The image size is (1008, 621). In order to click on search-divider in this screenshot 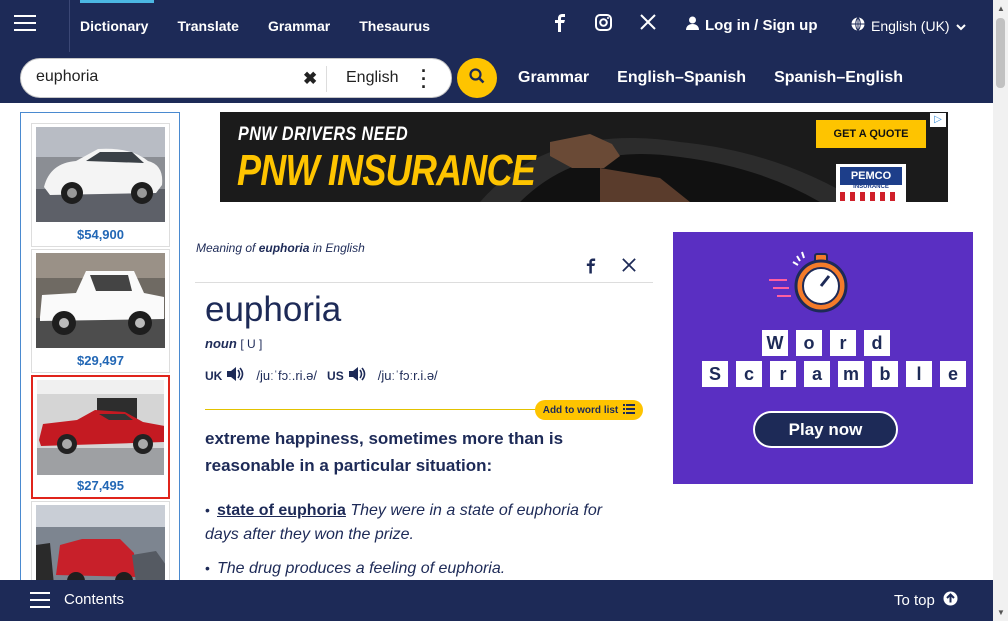, I will do `click(326, 79)`.